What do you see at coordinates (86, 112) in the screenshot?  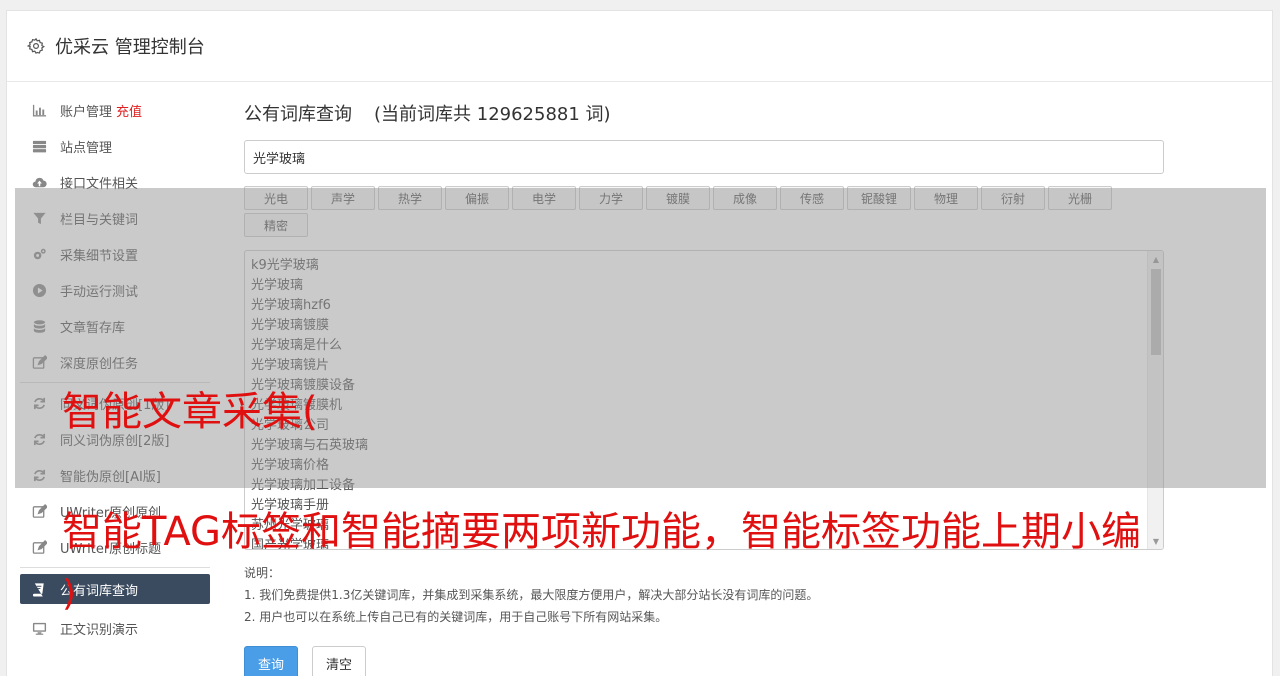 I see `sidebar-item-label: 账户管理` at bounding box center [86, 112].